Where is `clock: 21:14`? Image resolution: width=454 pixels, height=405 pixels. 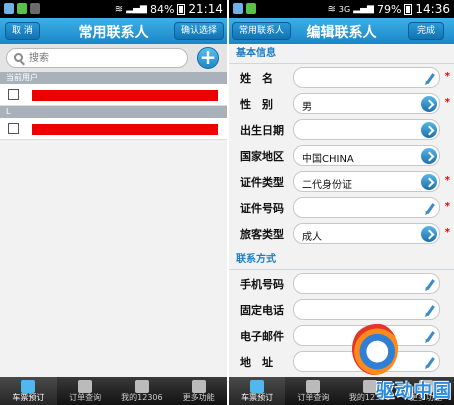
clock: 21:14 is located at coordinates (205, 9).